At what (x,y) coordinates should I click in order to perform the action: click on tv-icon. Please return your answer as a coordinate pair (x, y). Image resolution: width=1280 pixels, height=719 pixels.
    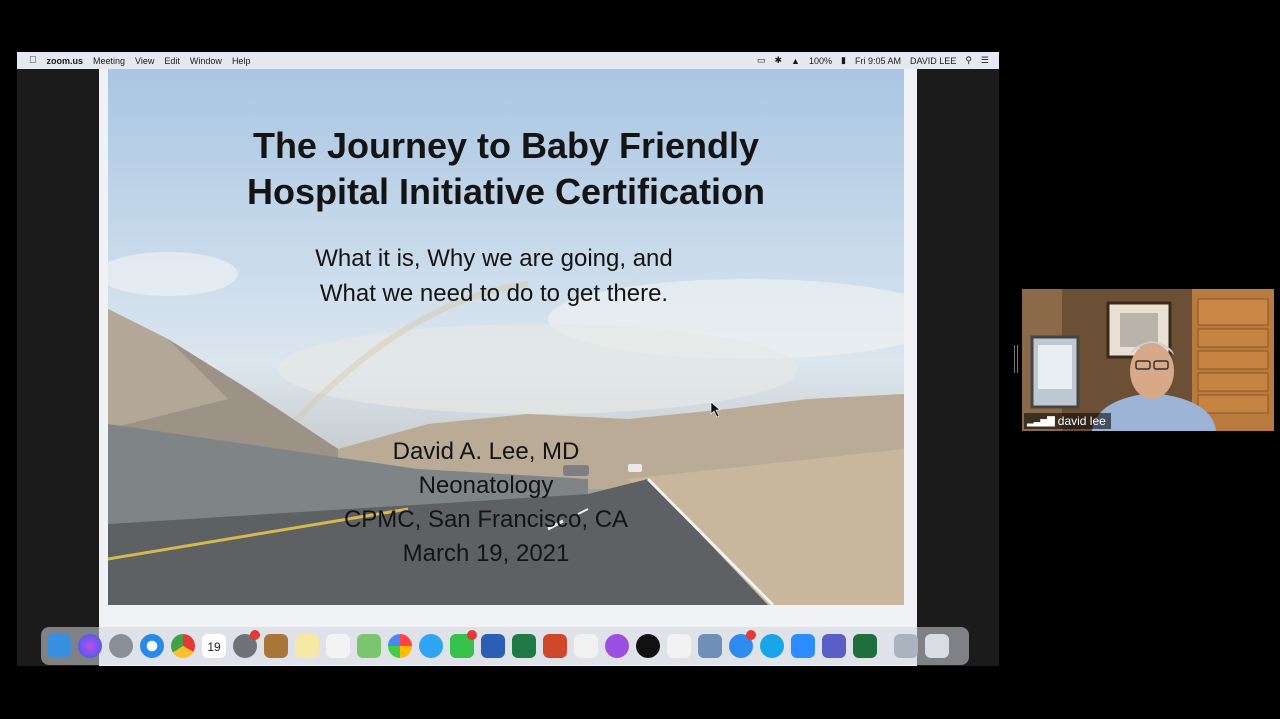
    Looking at the image, I should click on (648, 646).